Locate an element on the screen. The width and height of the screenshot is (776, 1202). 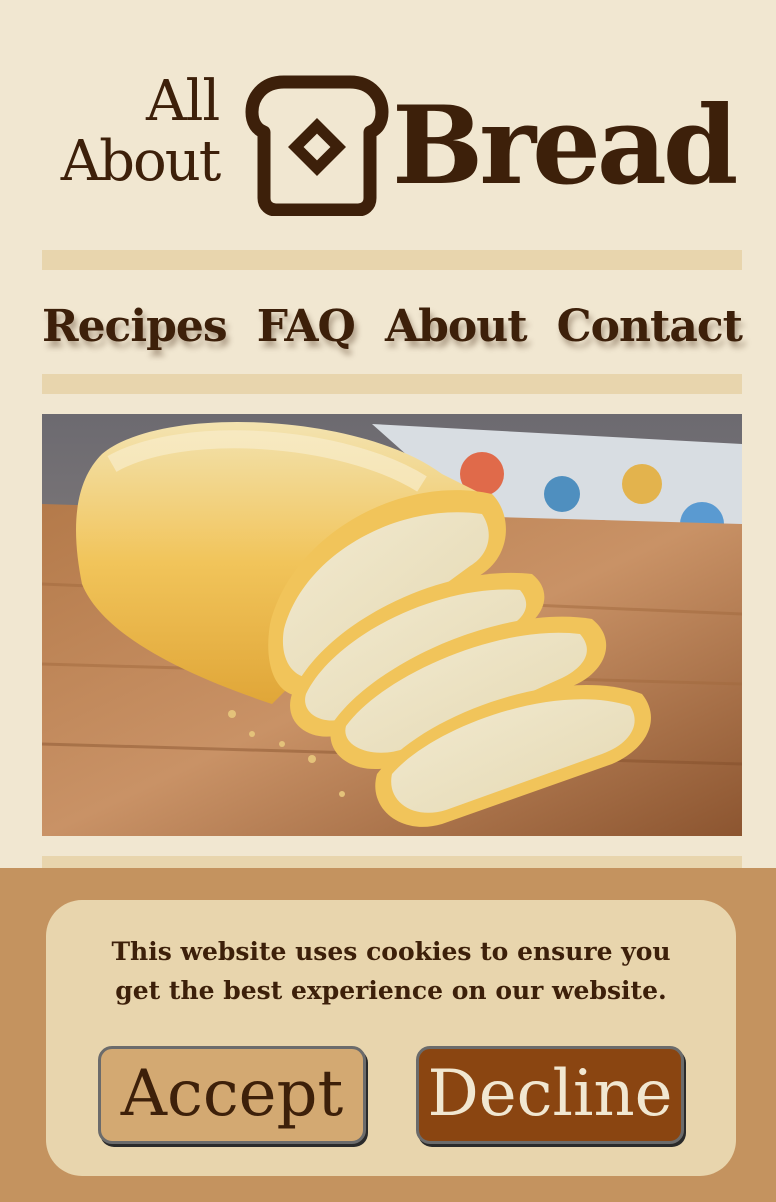
decline-button: Decline is located at coordinates (550, 1095).